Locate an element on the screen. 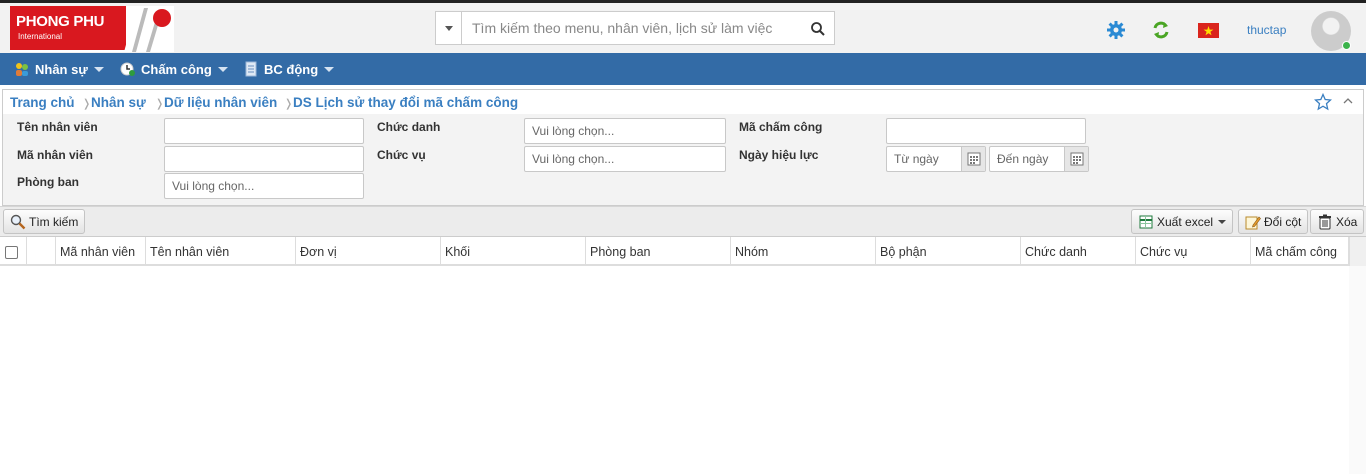 The width and height of the screenshot is (1366, 474). search-input is located at coordinates (637, 28).